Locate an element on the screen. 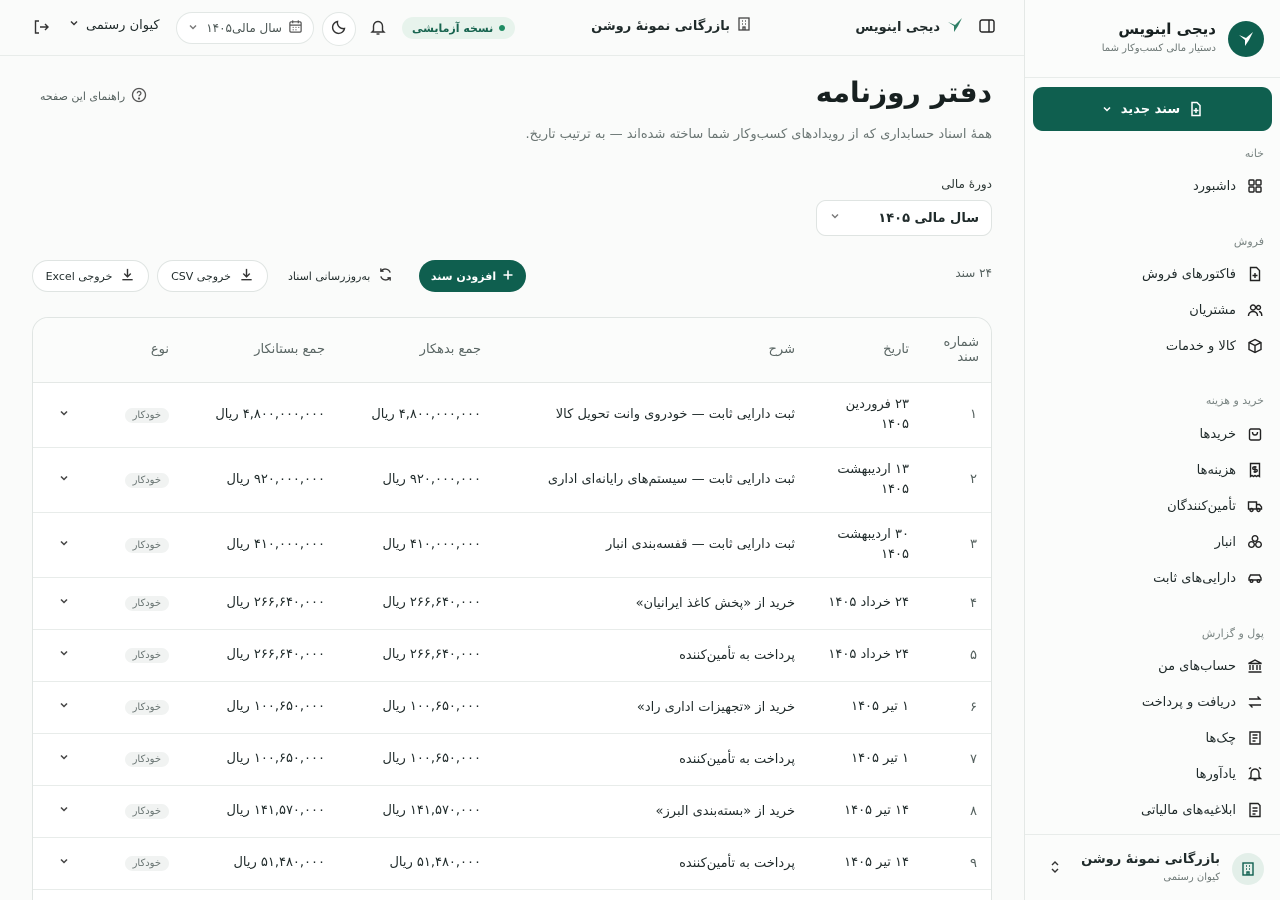 Image resolution: width=1280 pixels, height=900 pixels. cell-date: ۱۴ تیر ۱۴۰۵ is located at coordinates (860, 811).